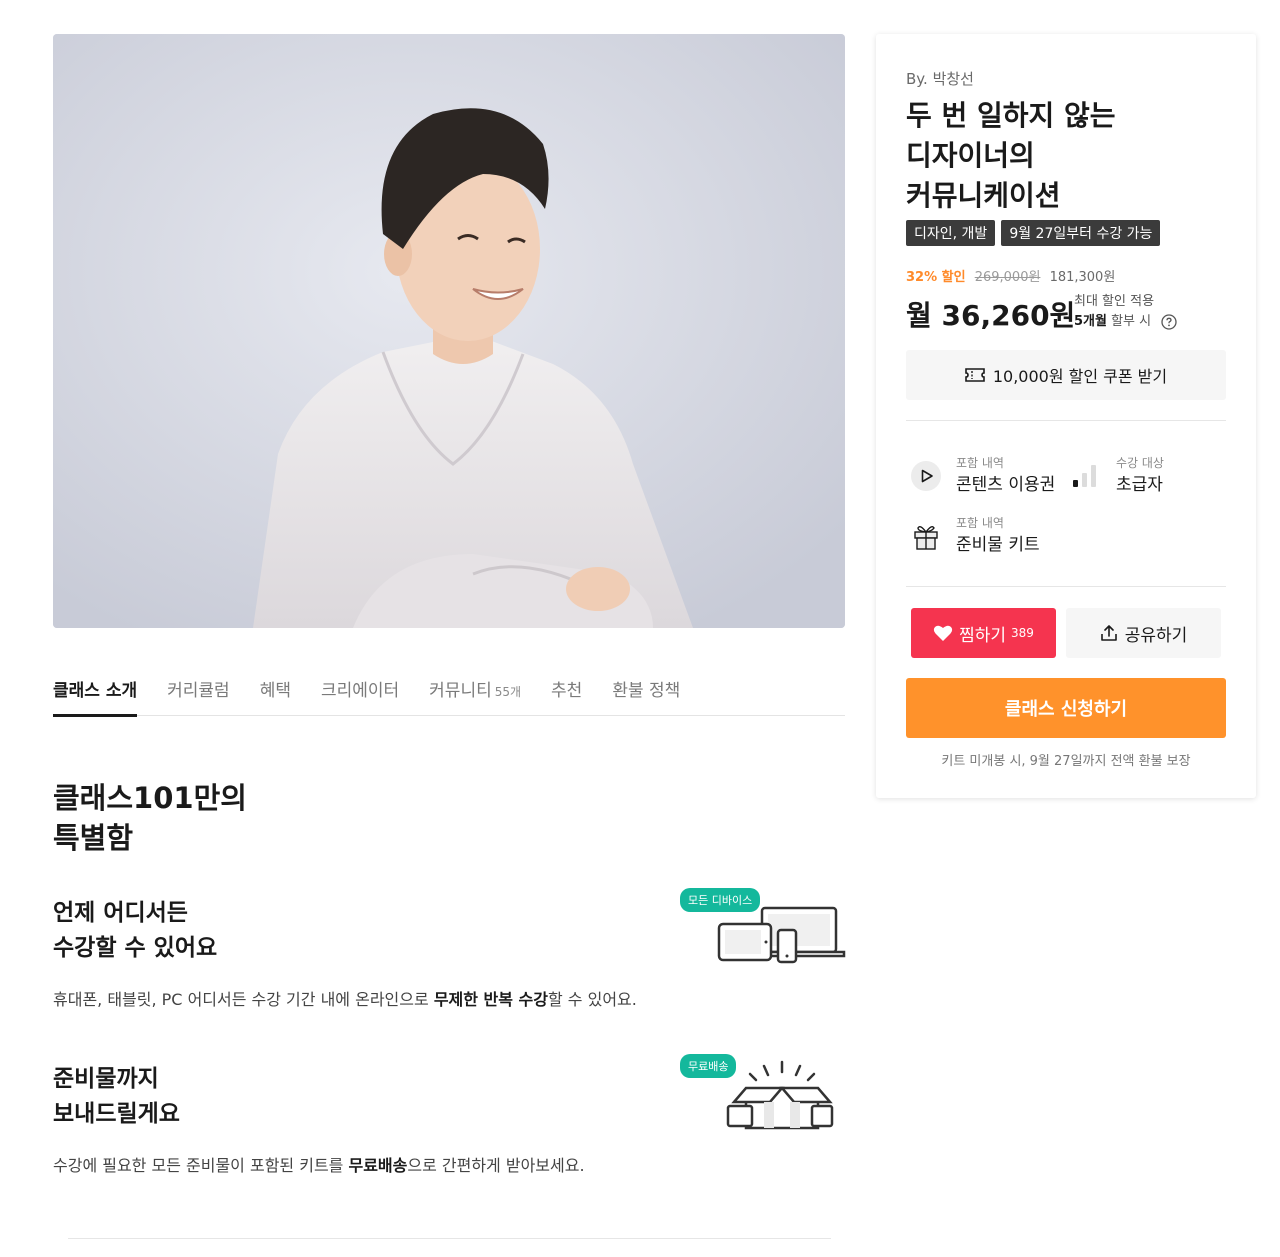 The width and height of the screenshot is (1280, 1257). What do you see at coordinates (1125, 312) in the screenshot?
I see `installment-note: 최대 할인 적용 5개월 할부 시` at bounding box center [1125, 312].